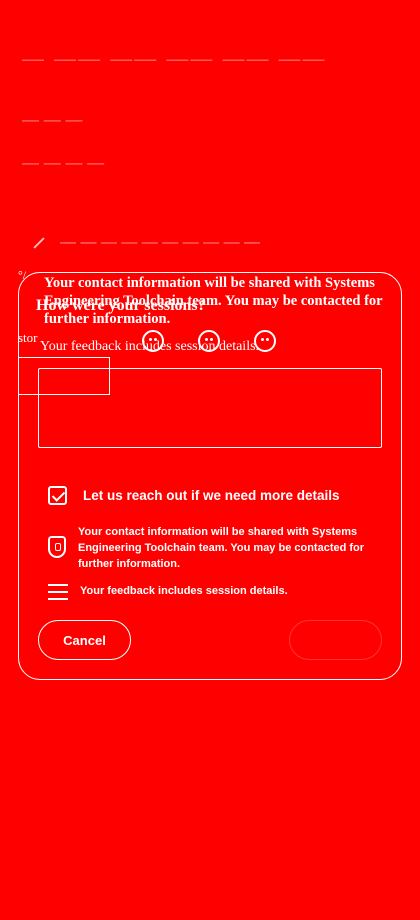  What do you see at coordinates (211, 495) in the screenshot?
I see `reach-out-label: Let us reach out if we need more details` at bounding box center [211, 495].